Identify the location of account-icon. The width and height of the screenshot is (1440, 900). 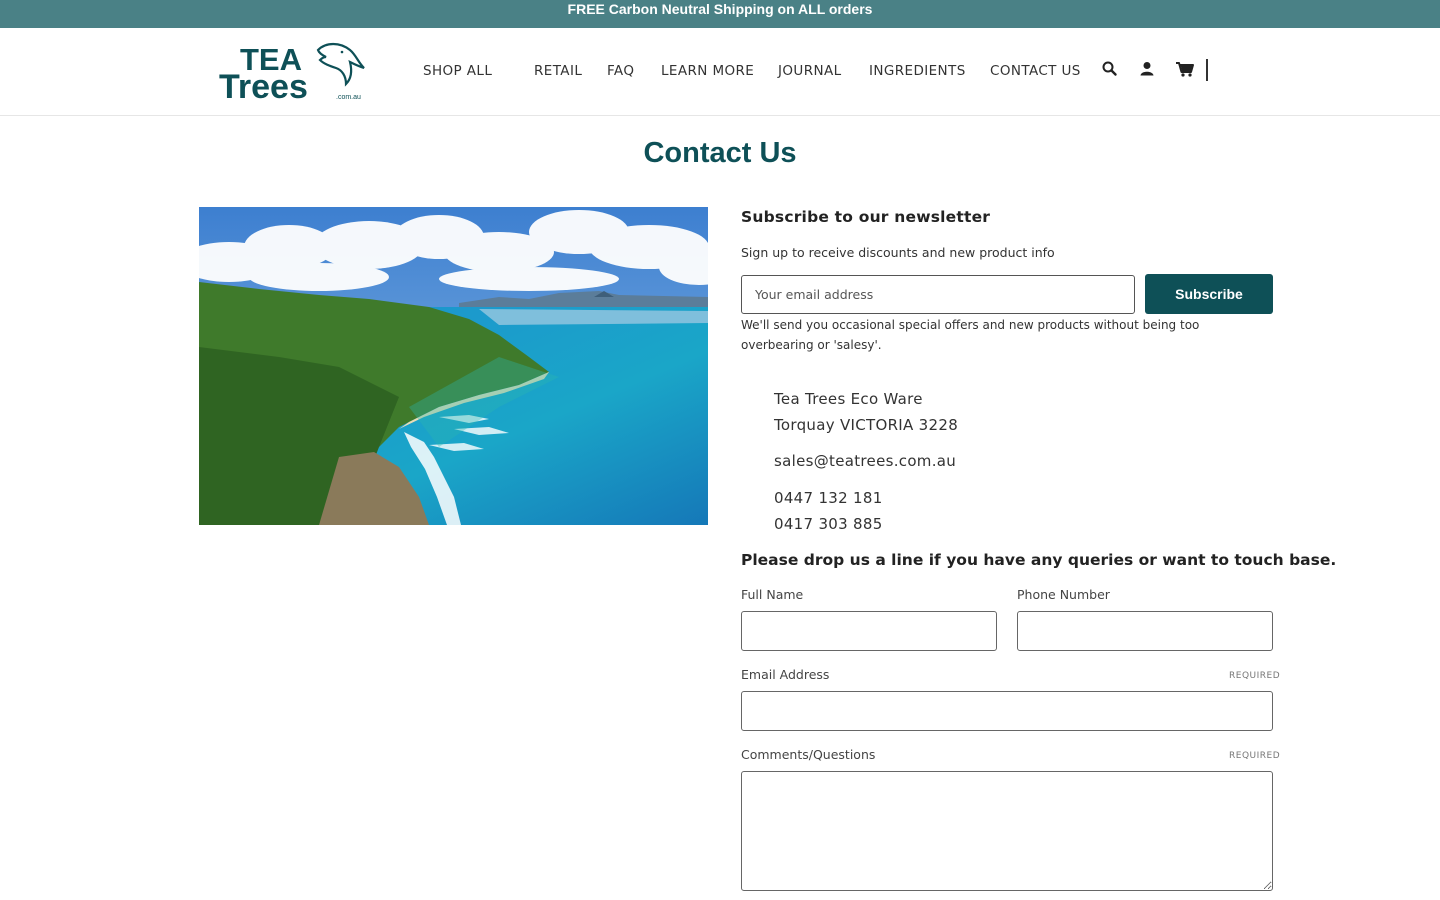
(1147, 69).